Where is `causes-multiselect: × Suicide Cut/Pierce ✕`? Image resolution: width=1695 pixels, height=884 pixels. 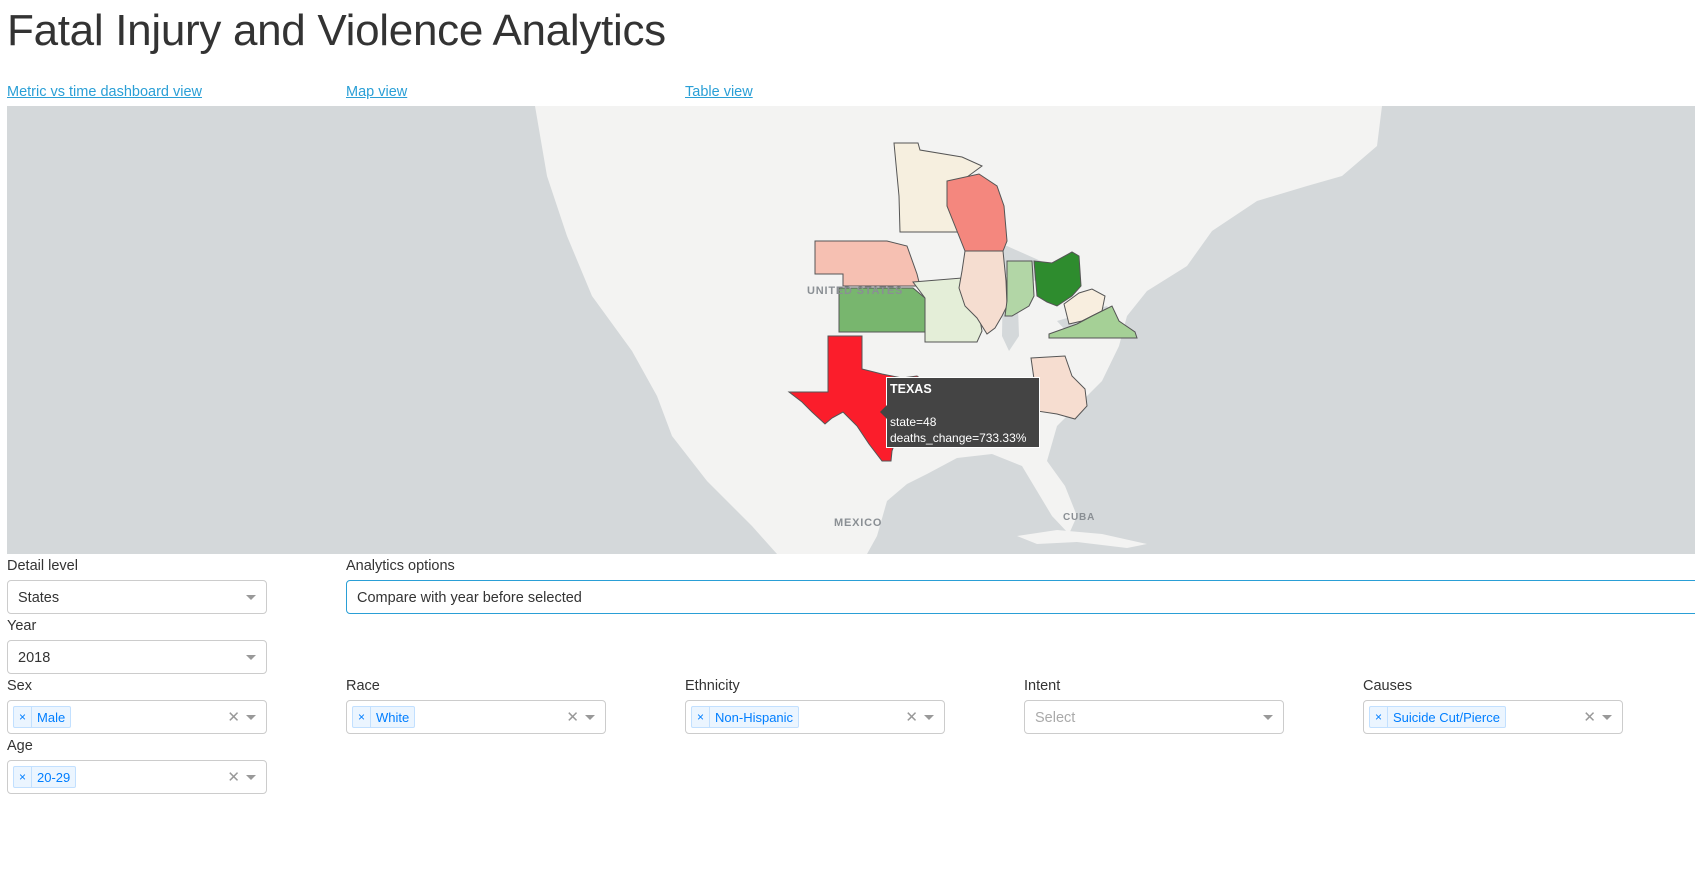
causes-multiselect: × Suicide Cut/Pierce ✕ is located at coordinates (1493, 717).